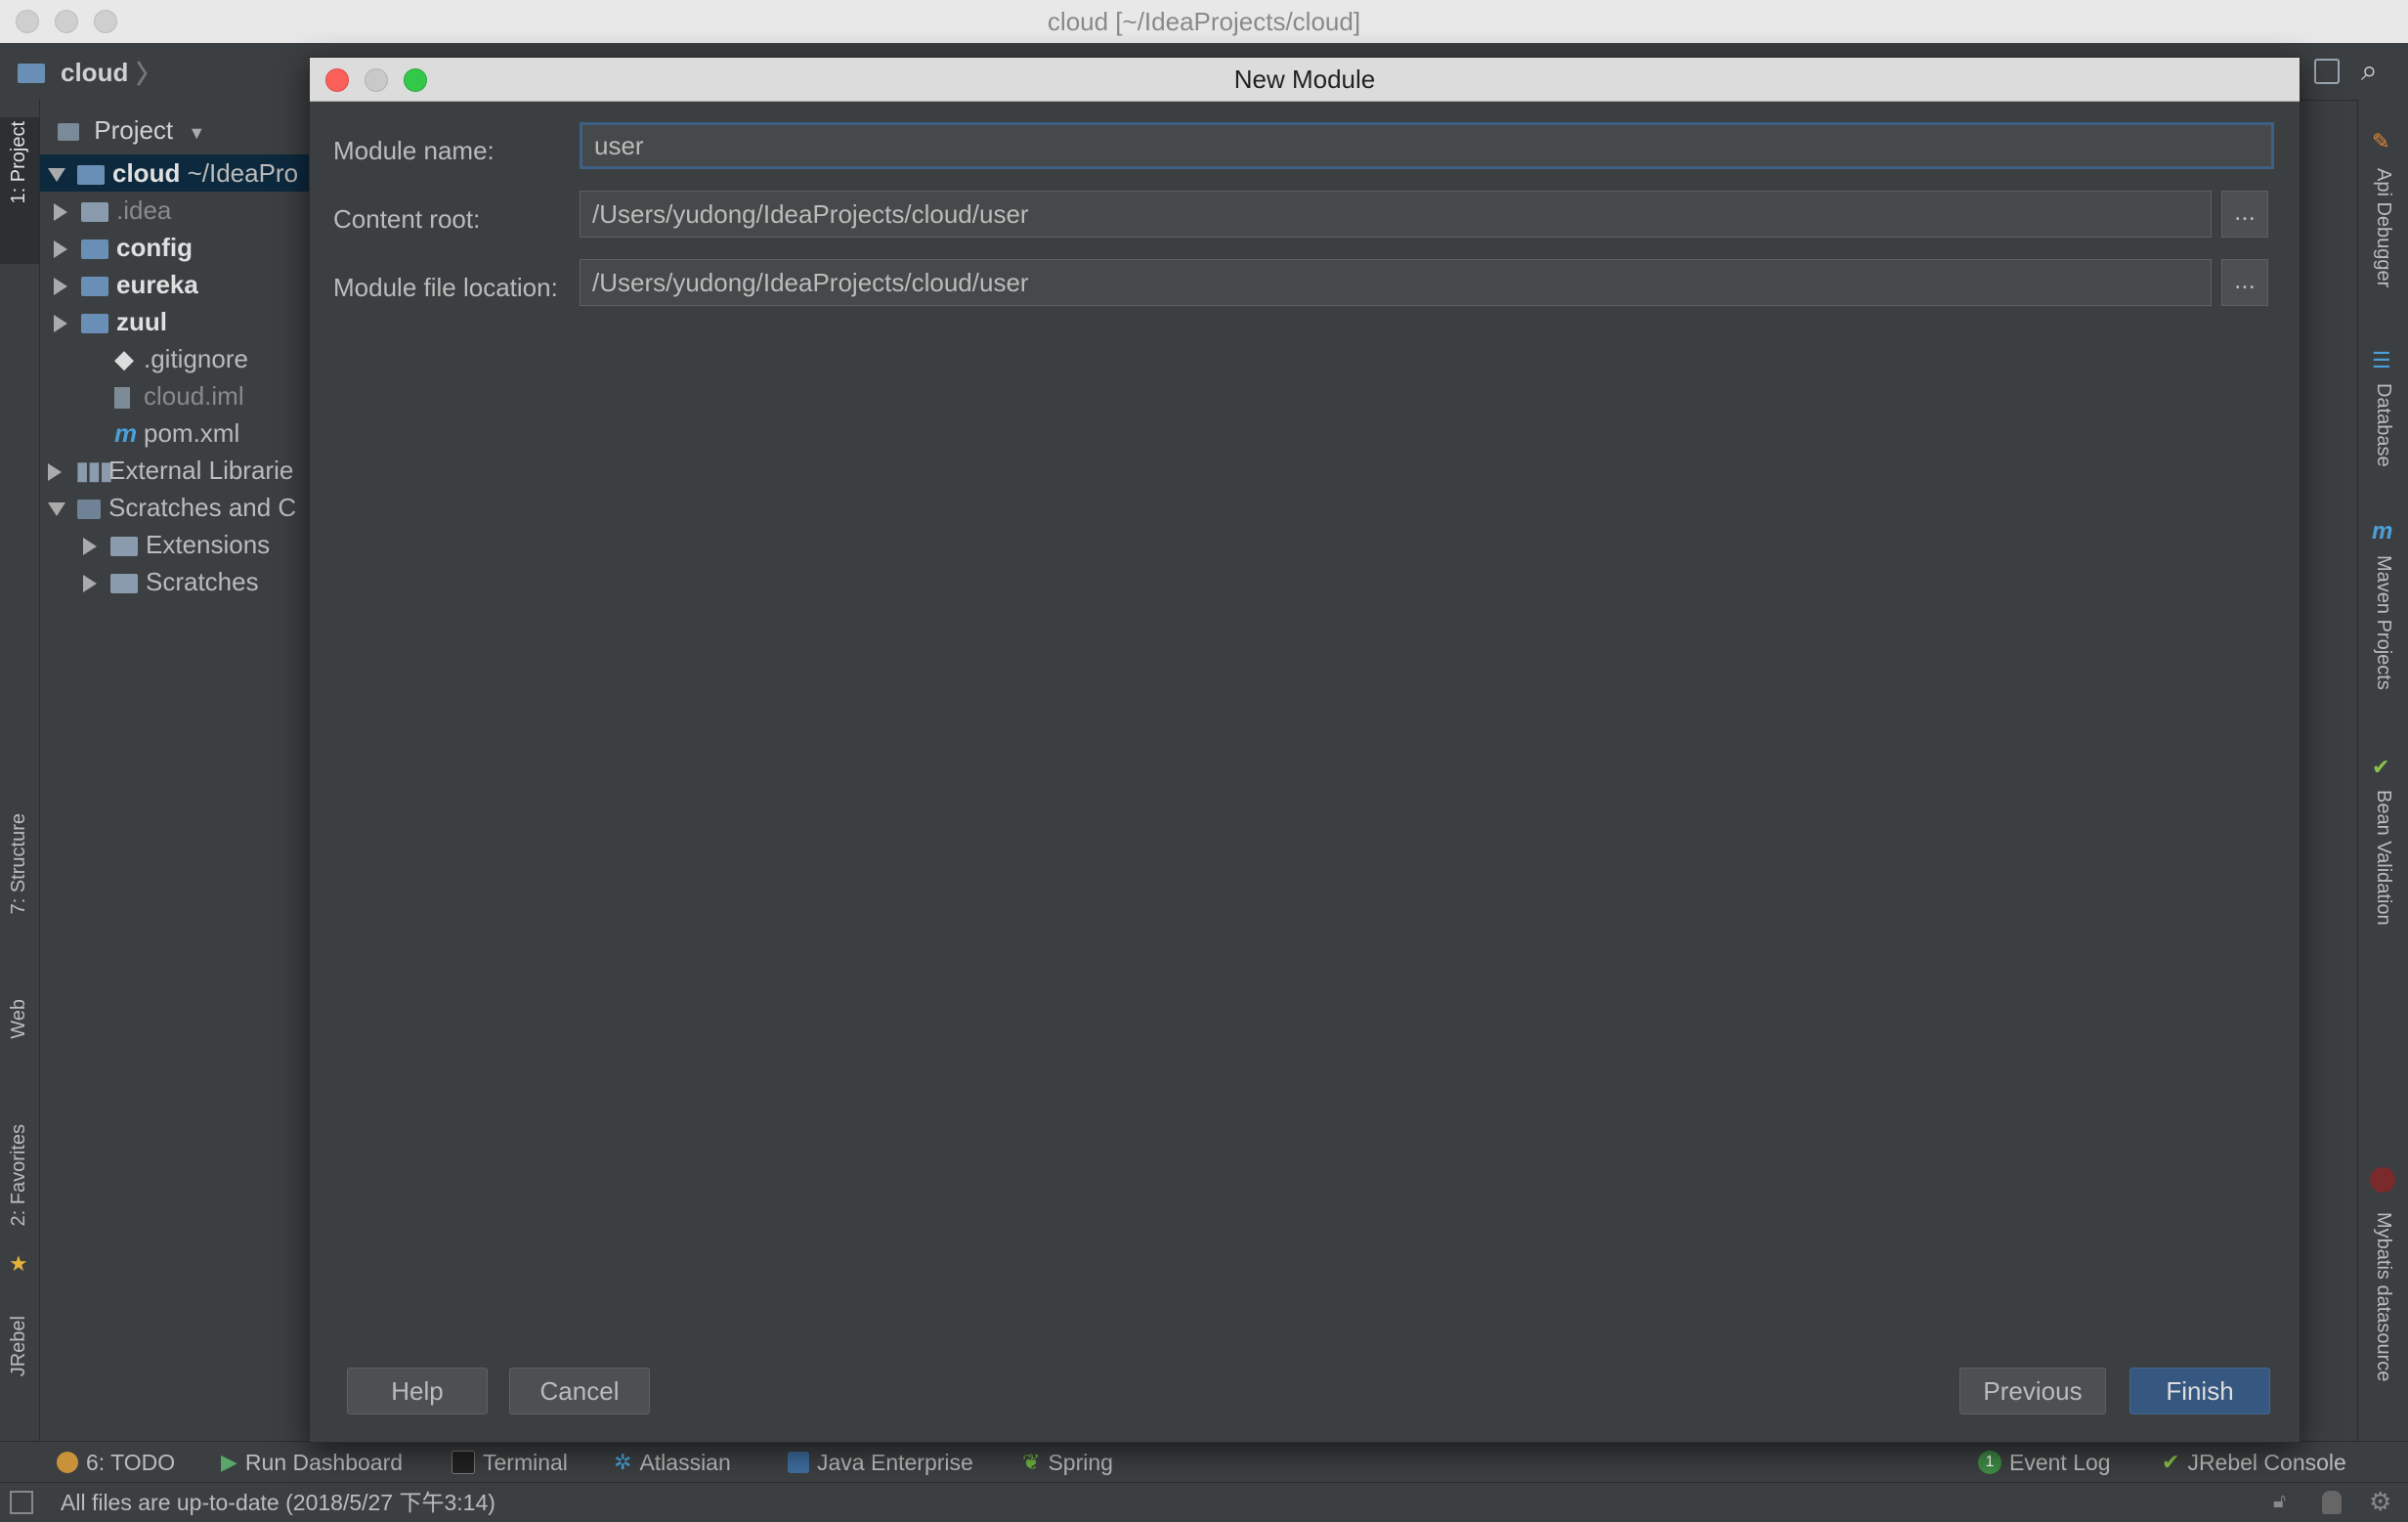 This screenshot has height=1522, width=2408. Describe the element at coordinates (2370, 71) in the screenshot. I see `search-icon: ⌕` at that location.